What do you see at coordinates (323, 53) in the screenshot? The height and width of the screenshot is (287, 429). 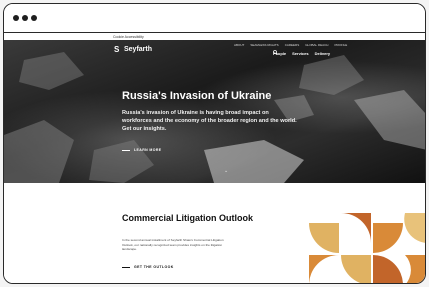 I see `nav-link-delivery: Delivery` at bounding box center [323, 53].